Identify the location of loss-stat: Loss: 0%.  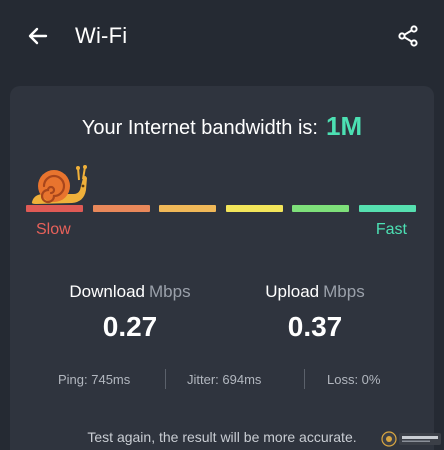
(354, 379).